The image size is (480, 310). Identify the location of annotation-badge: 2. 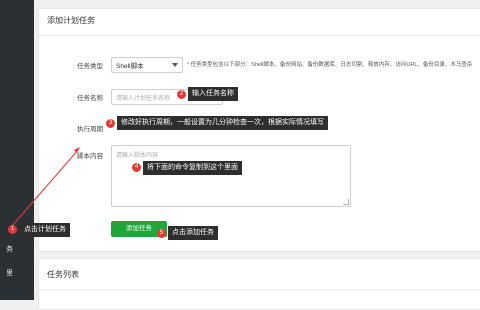
(181, 94).